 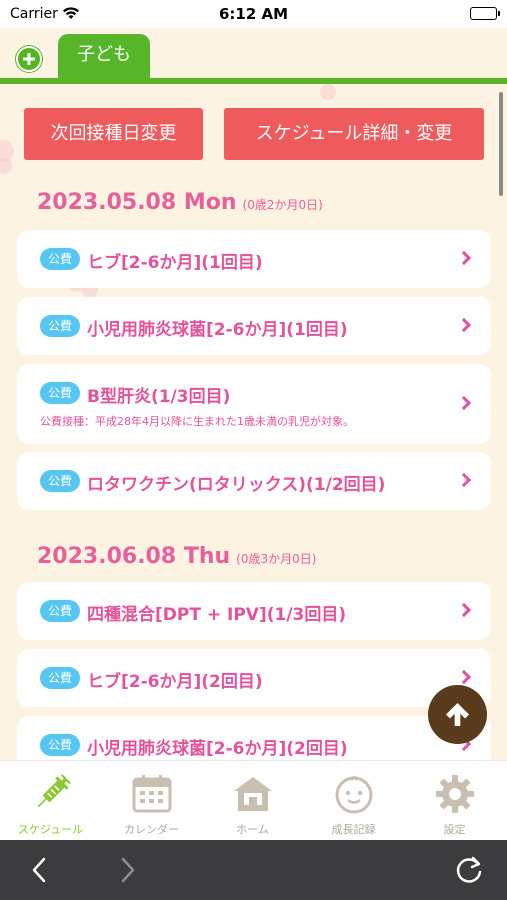 I want to click on vaccine-card: 公費 四種混合[DPT + IPV](1/3回目), so click(x=254, y=611).